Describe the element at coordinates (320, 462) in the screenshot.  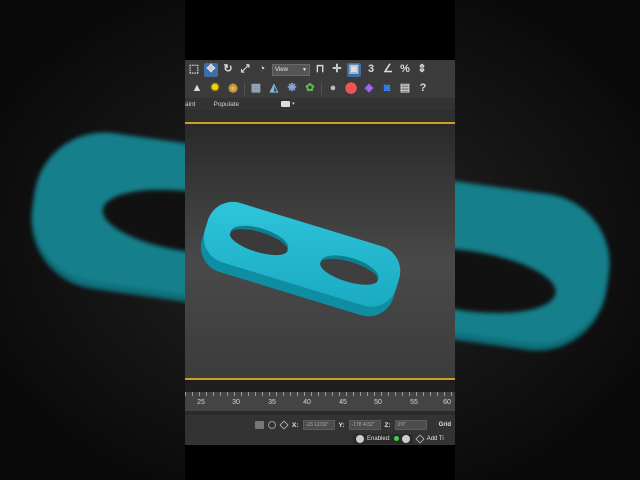
I see `letterbox-bottom` at that location.